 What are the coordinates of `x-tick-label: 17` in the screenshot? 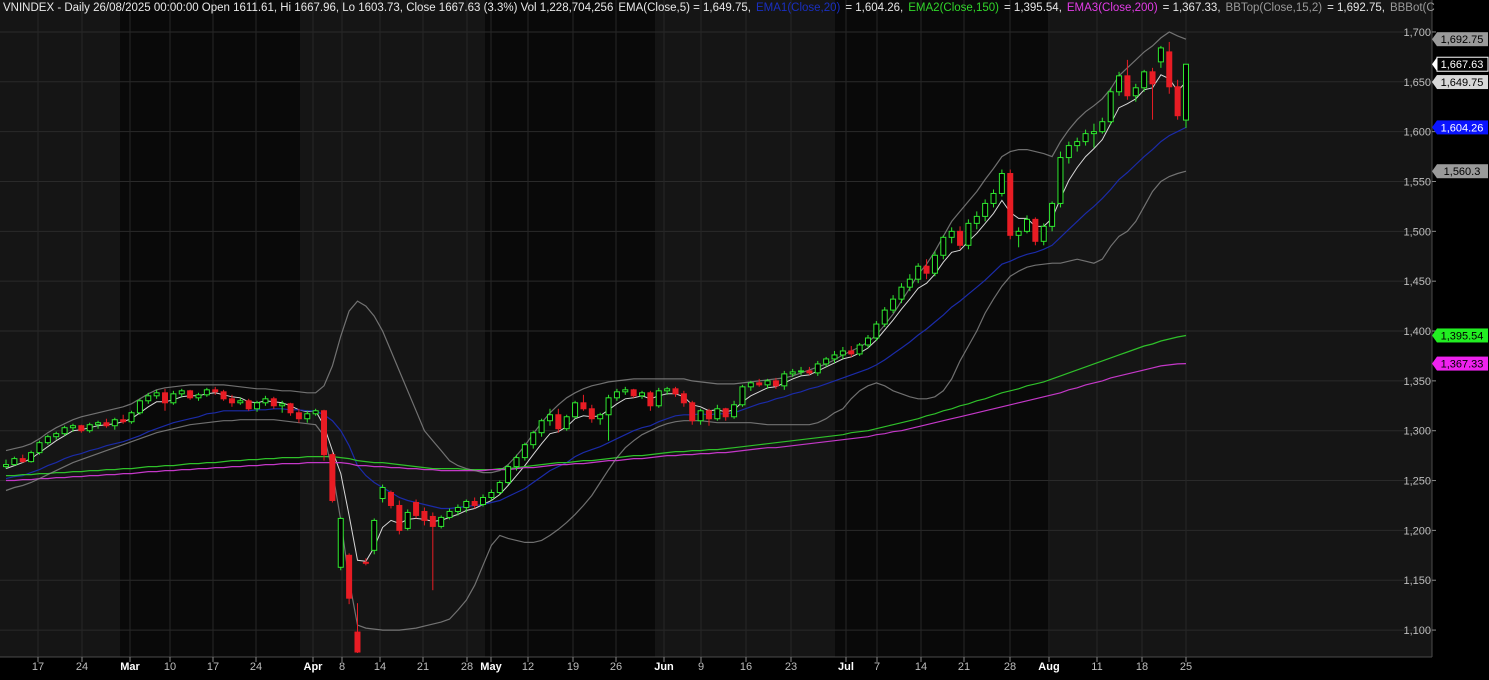 It's located at (38, 667).